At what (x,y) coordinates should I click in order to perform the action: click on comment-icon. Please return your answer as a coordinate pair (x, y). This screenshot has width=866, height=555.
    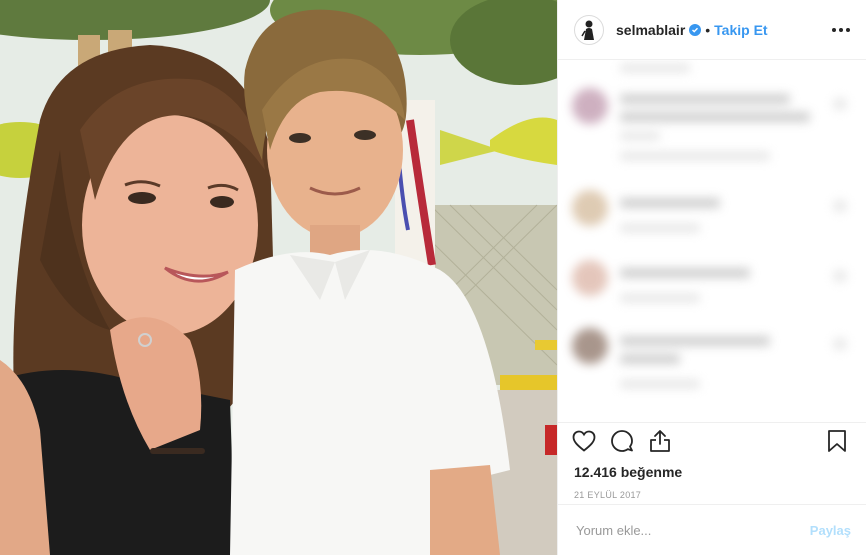
    Looking at the image, I should click on (622, 441).